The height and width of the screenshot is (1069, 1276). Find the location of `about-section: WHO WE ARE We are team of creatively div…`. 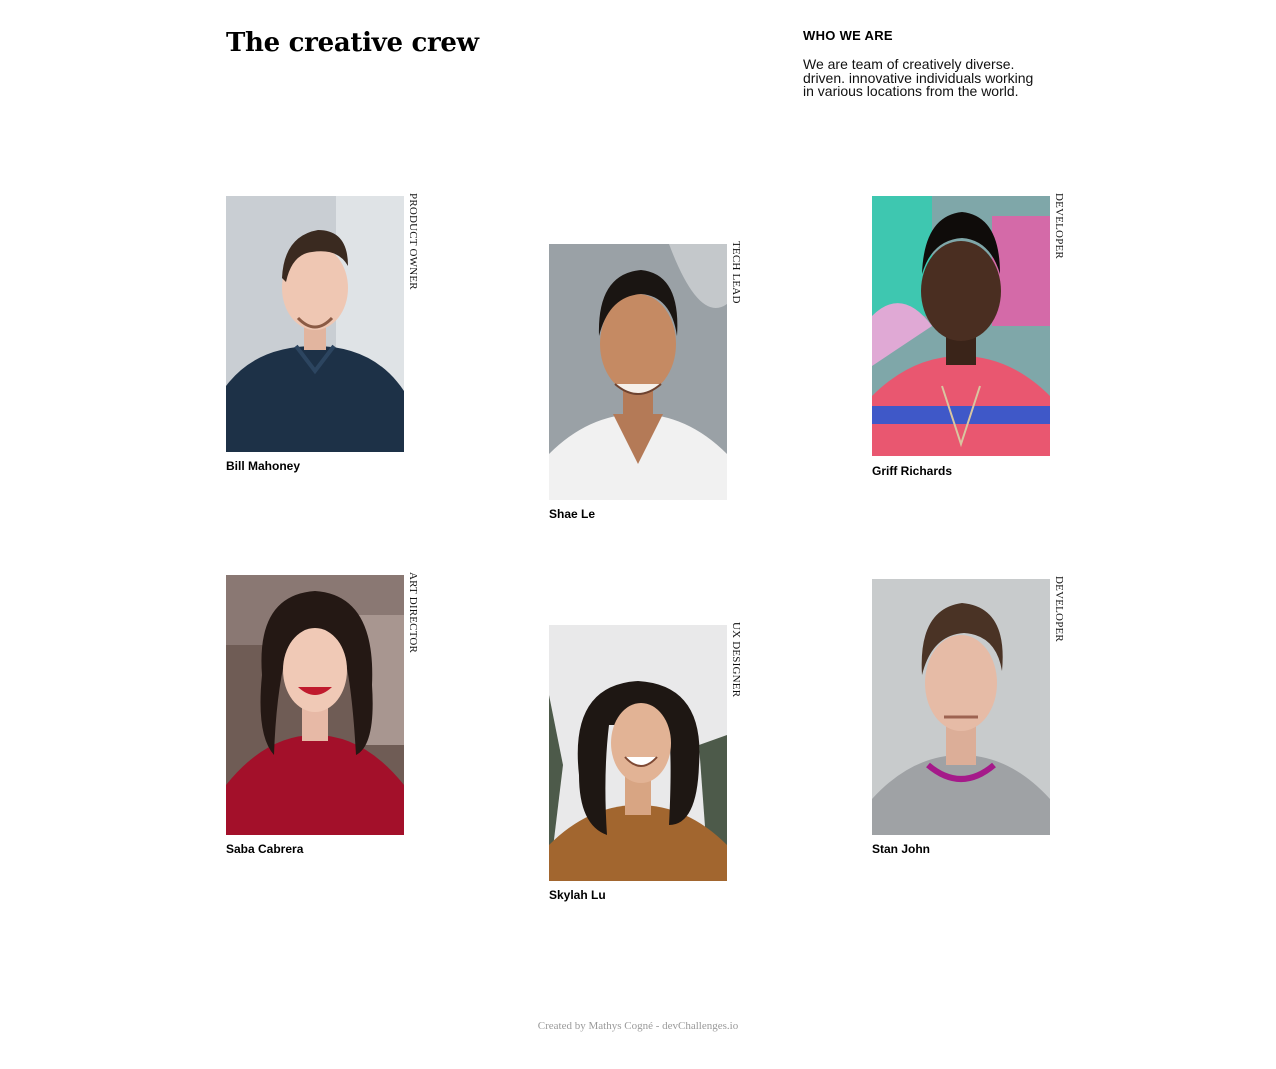

about-section: WHO WE ARE We are team of creatively div… is located at coordinates (923, 63).